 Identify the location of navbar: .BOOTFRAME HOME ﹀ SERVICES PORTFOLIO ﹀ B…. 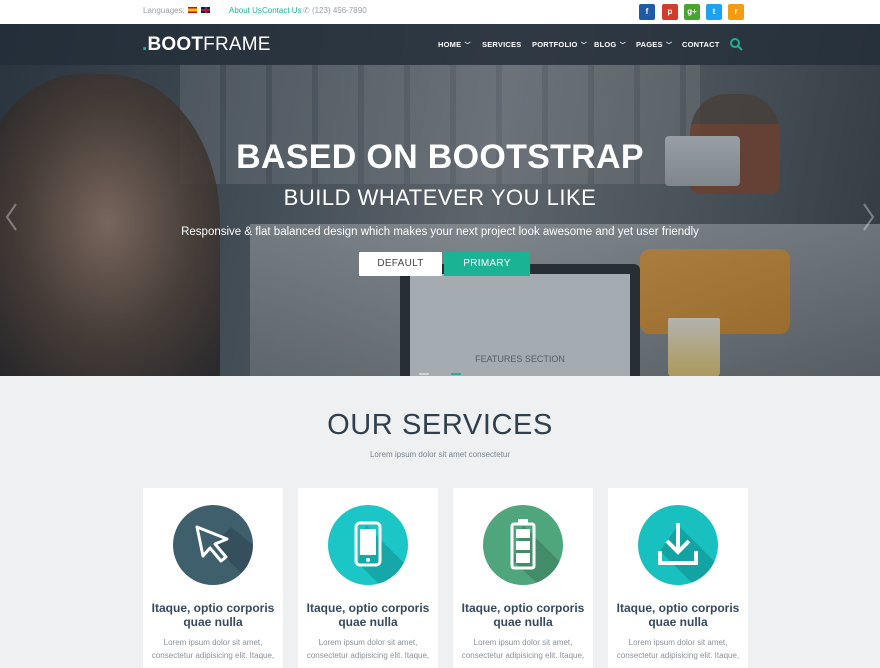
(440, 44).